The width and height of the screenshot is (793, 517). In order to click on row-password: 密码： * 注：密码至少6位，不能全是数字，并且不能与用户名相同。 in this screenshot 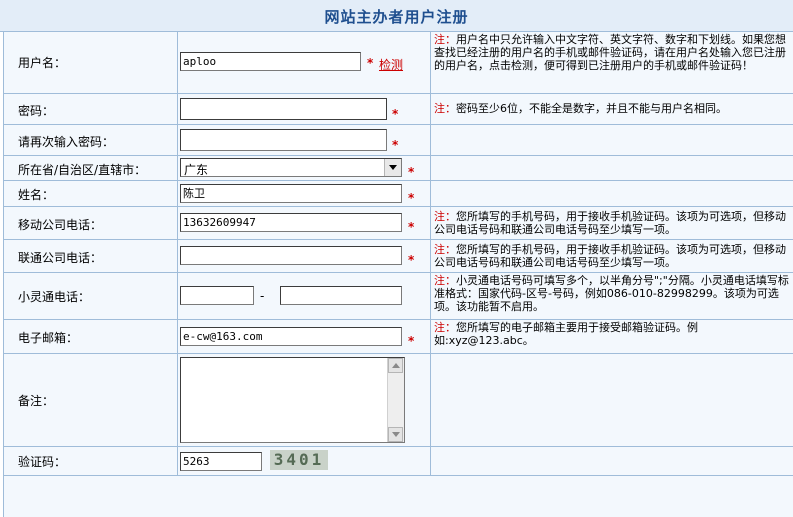, I will do `click(398, 109)`.